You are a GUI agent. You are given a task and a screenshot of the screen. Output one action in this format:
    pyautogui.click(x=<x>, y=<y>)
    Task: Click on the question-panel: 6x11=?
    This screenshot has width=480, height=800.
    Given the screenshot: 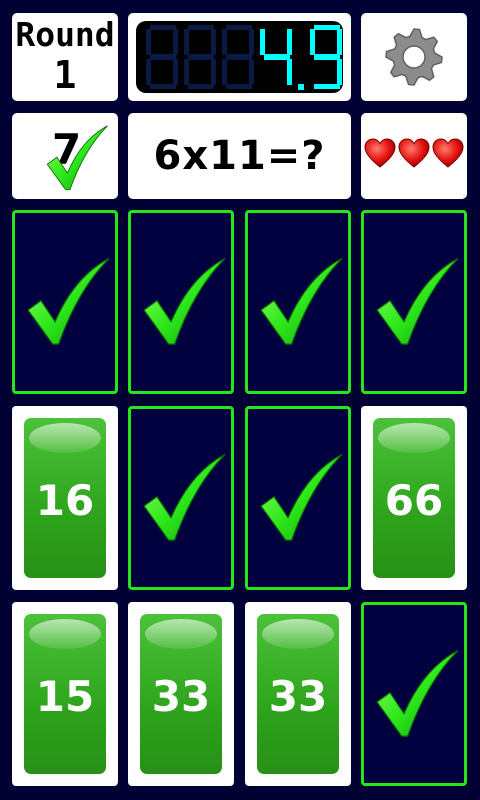 What is the action you would take?
    pyautogui.click(x=239, y=156)
    